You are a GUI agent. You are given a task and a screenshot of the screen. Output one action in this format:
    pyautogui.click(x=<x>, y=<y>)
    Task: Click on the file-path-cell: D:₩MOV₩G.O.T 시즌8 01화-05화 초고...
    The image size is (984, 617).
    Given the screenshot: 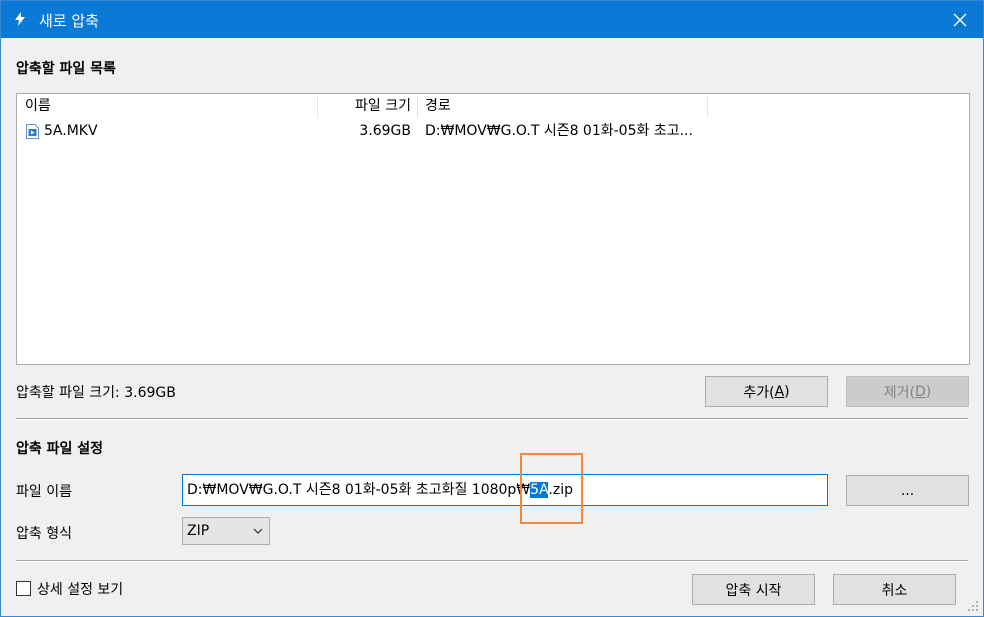 What is the action you would take?
    pyautogui.click(x=559, y=131)
    